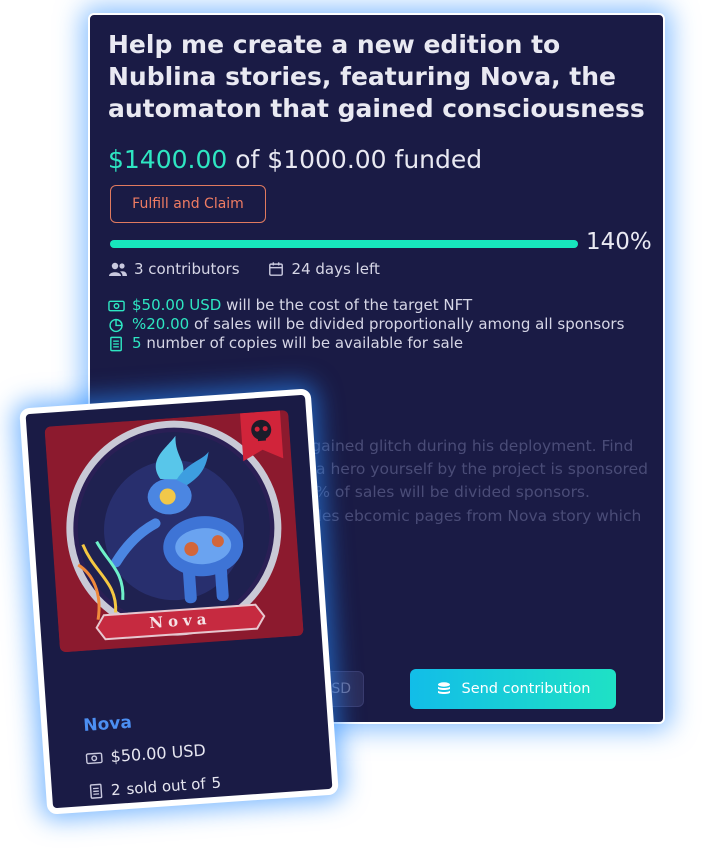 This screenshot has width=711, height=856. I want to click on goal-text: of $1000.00 funded, so click(359, 159).